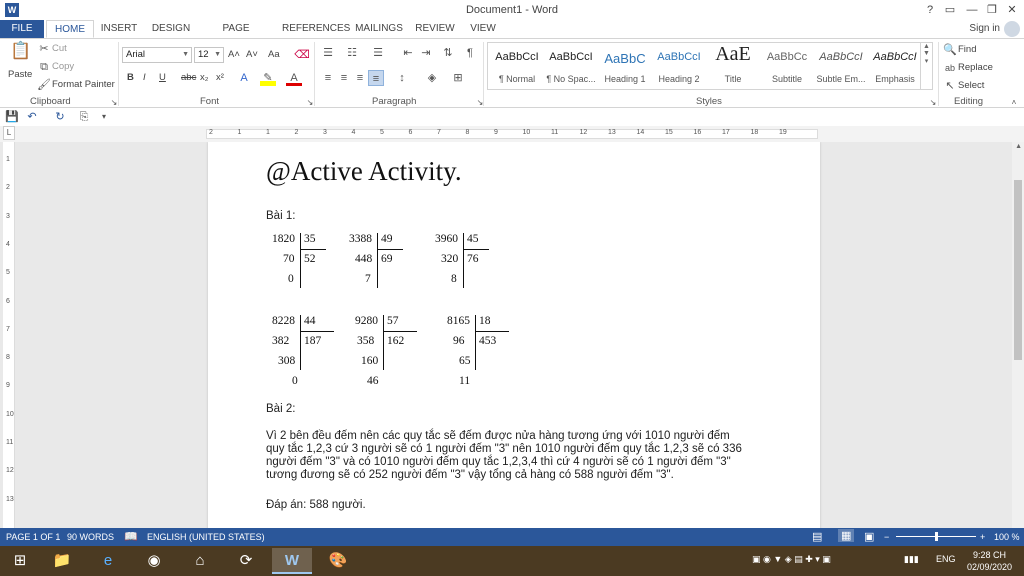 This screenshot has height=576, width=1024. Describe the element at coordinates (119, 29) in the screenshot. I see `tab-insert: INSERT` at that location.